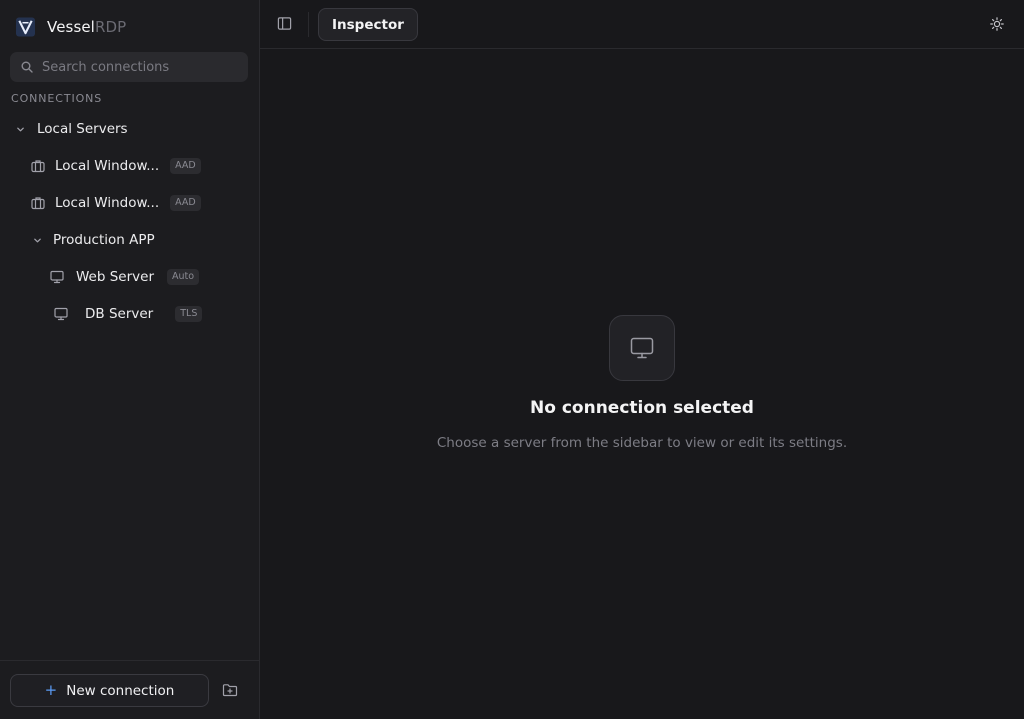  I want to click on theme-toggle-button, so click(998, 25).